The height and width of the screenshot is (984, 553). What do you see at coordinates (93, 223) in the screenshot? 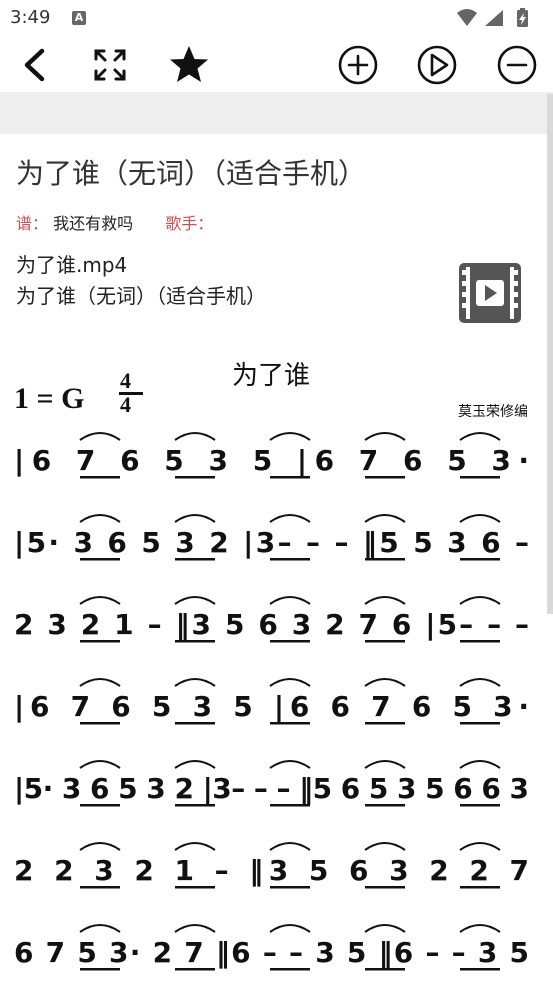
I see `score-value: 我还有救吗` at bounding box center [93, 223].